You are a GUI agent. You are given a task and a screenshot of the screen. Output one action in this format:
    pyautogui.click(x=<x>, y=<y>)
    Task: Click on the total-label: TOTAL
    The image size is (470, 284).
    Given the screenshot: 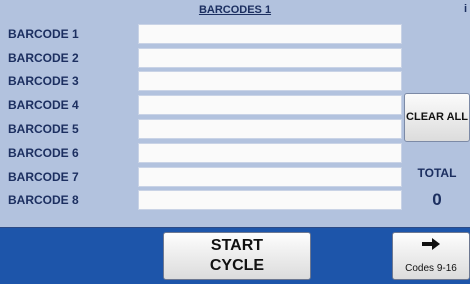 What is the action you would take?
    pyautogui.click(x=437, y=173)
    